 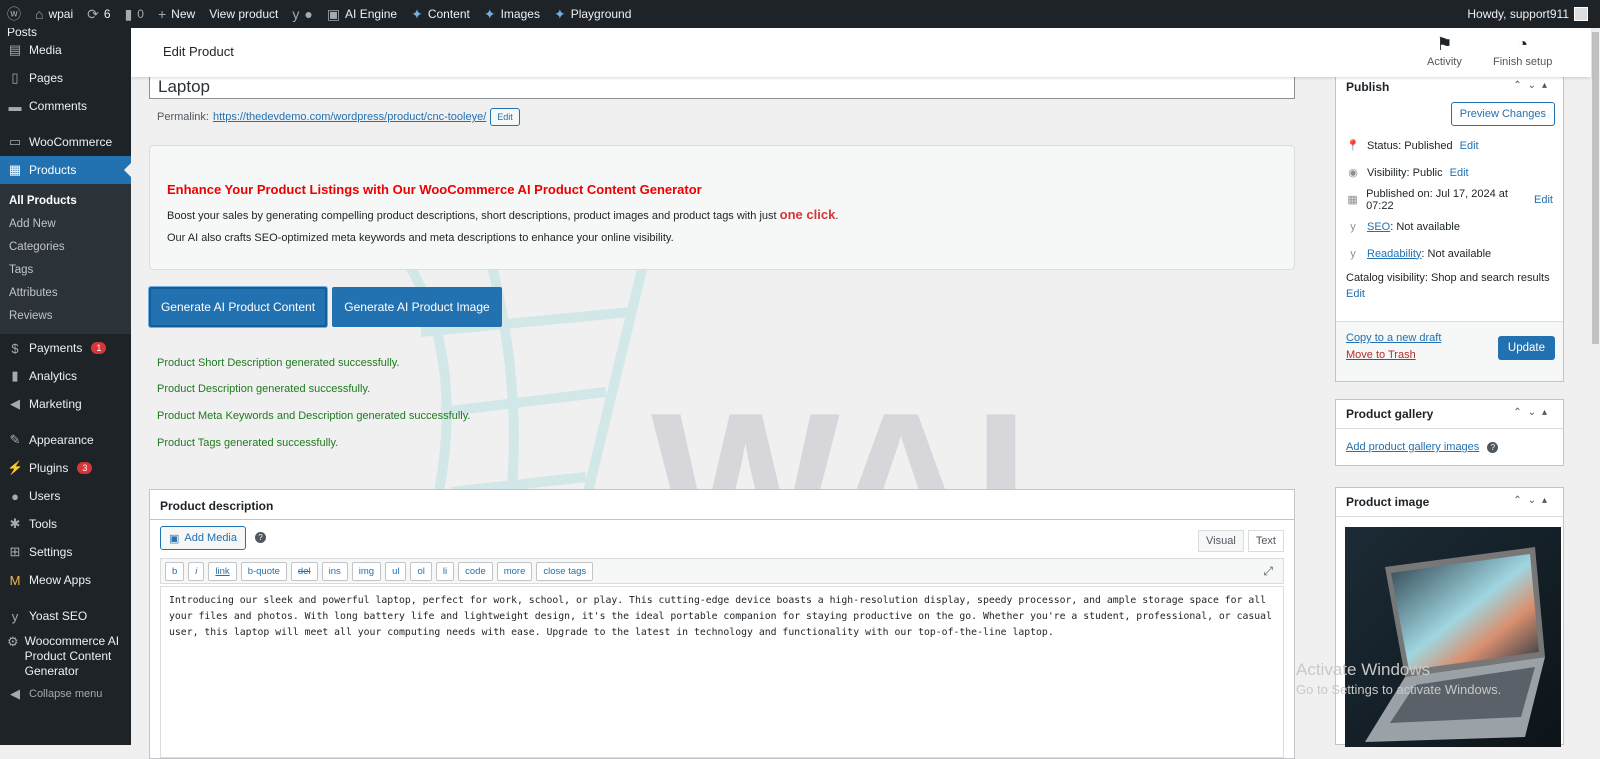 I want to click on updates-link: ⟳ 6, so click(x=98, y=14).